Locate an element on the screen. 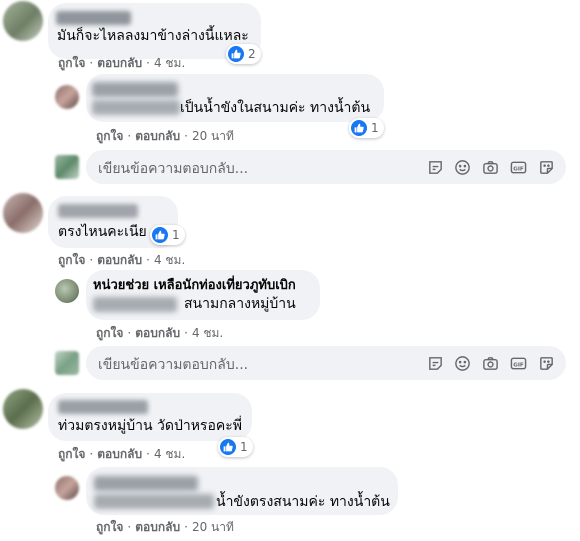  reaction-count: 2 is located at coordinates (243, 54).